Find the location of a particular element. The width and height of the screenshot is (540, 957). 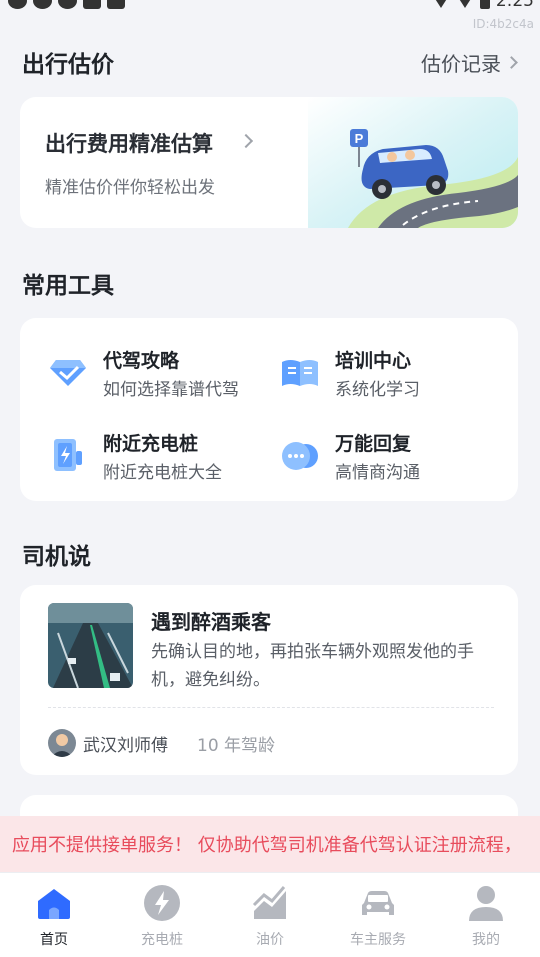

home-icon is located at coordinates (54, 904).